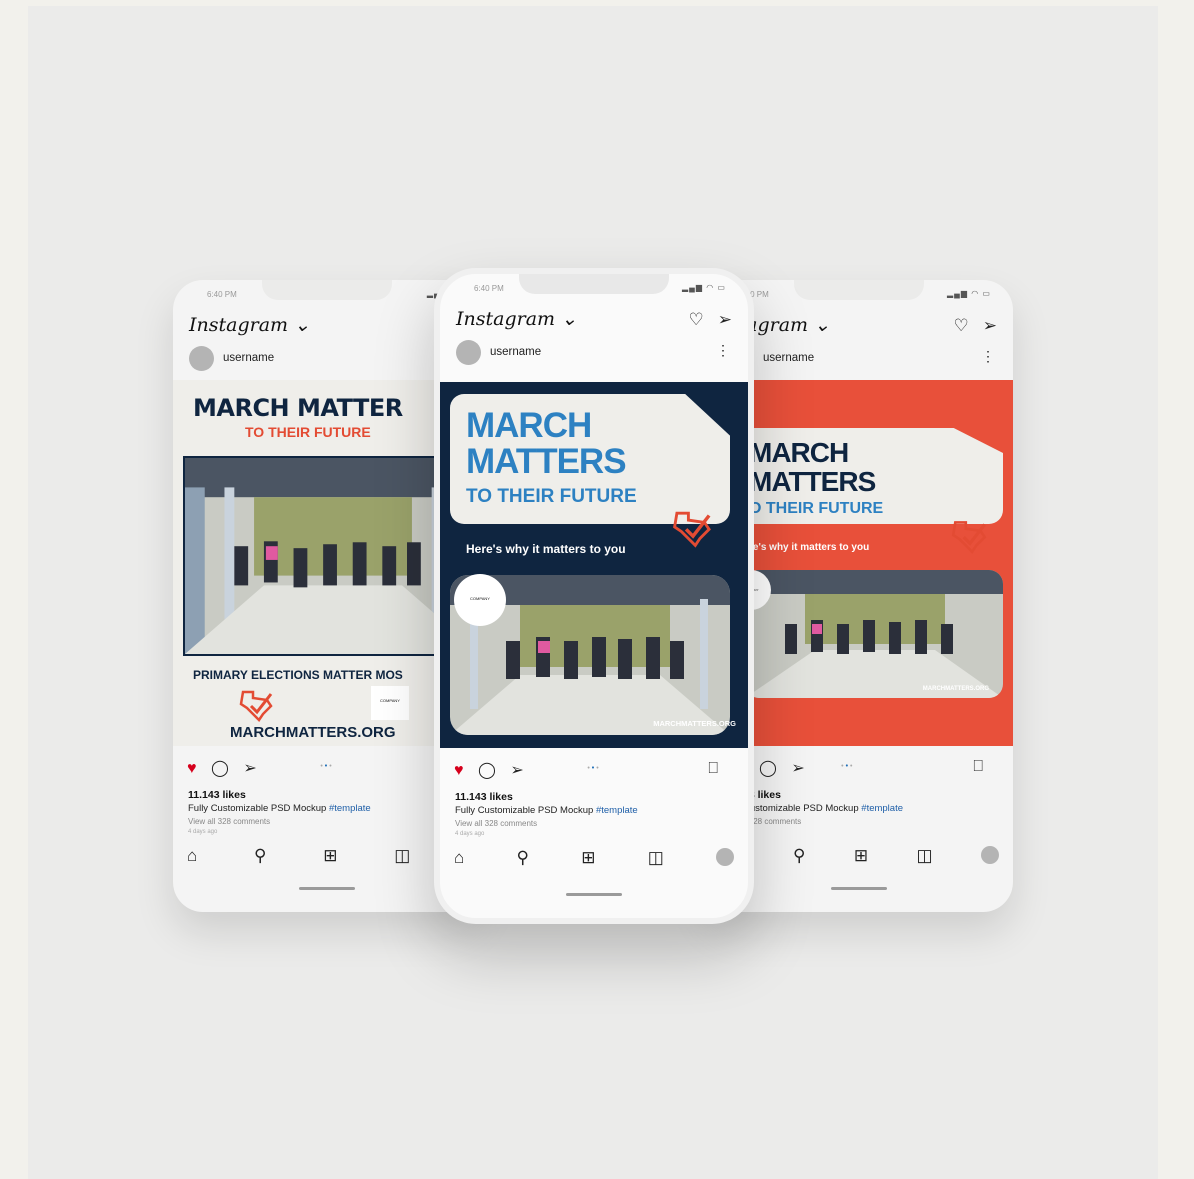 The height and width of the screenshot is (1179, 1194). I want to click on post-actions: ◯ ➢ ••• ⎕, so click(859, 768).